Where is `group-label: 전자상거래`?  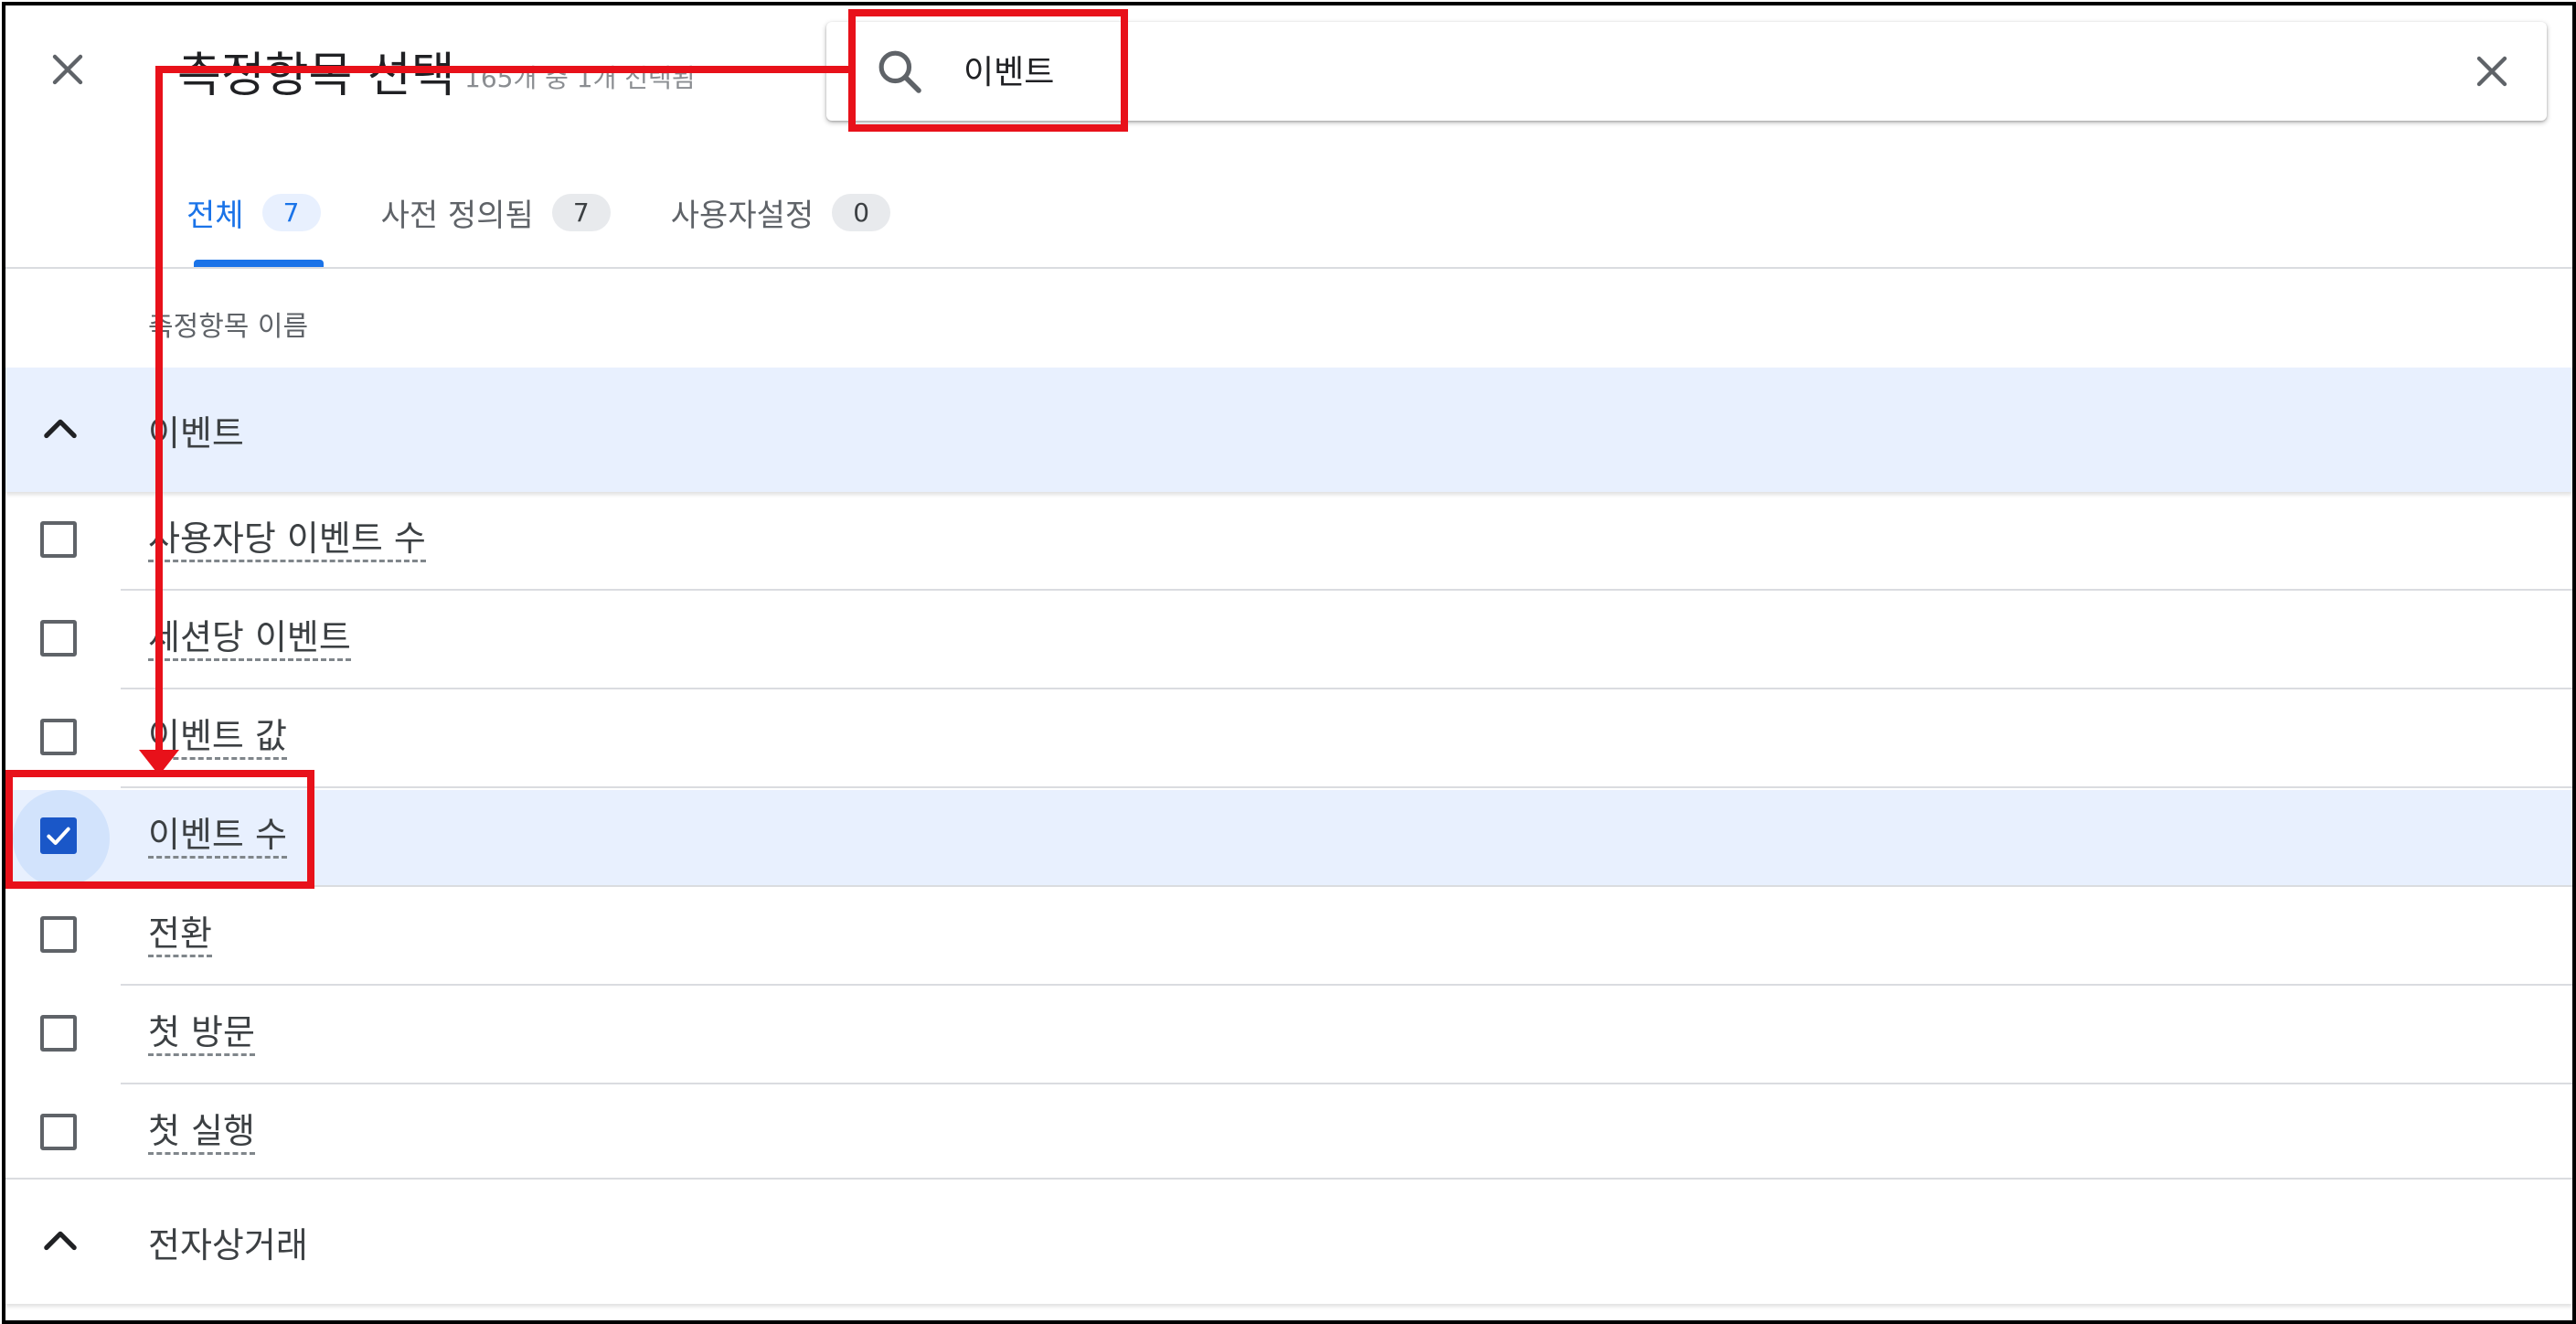 group-label: 전자상거래 is located at coordinates (228, 1245).